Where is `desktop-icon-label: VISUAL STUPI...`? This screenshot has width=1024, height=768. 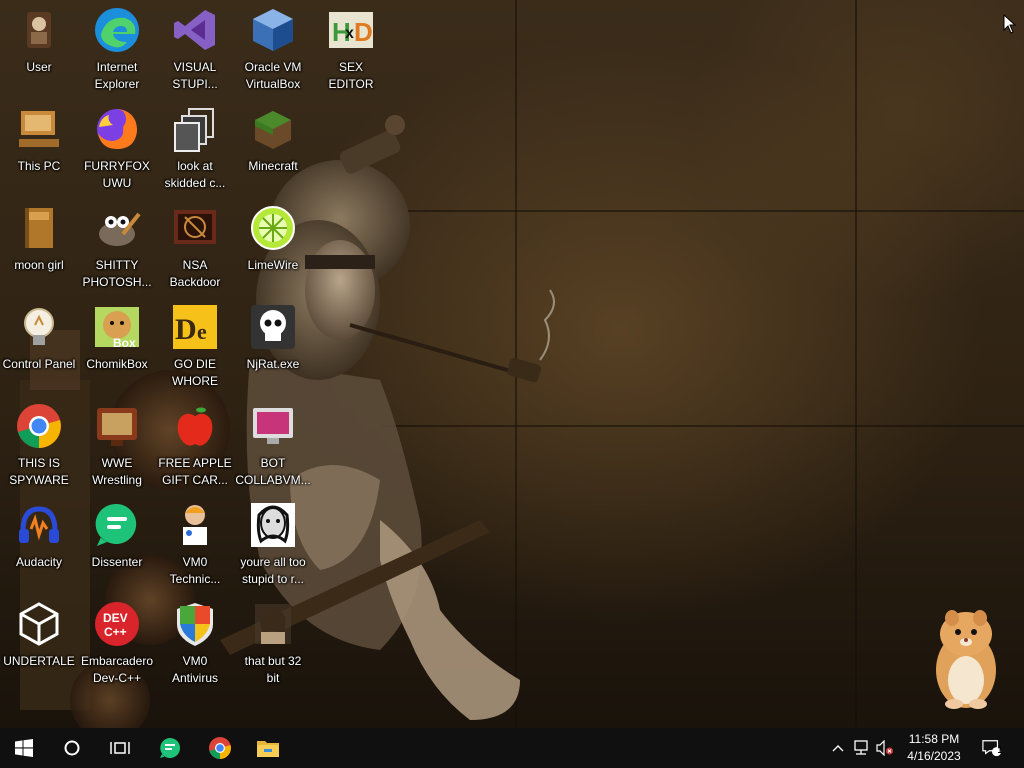 desktop-icon-label: VISUAL STUPI... is located at coordinates (195, 75).